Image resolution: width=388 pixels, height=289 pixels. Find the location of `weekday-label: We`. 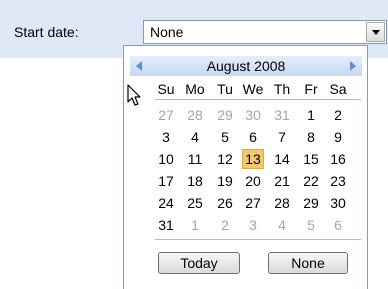

weekday-label: We is located at coordinates (253, 89).